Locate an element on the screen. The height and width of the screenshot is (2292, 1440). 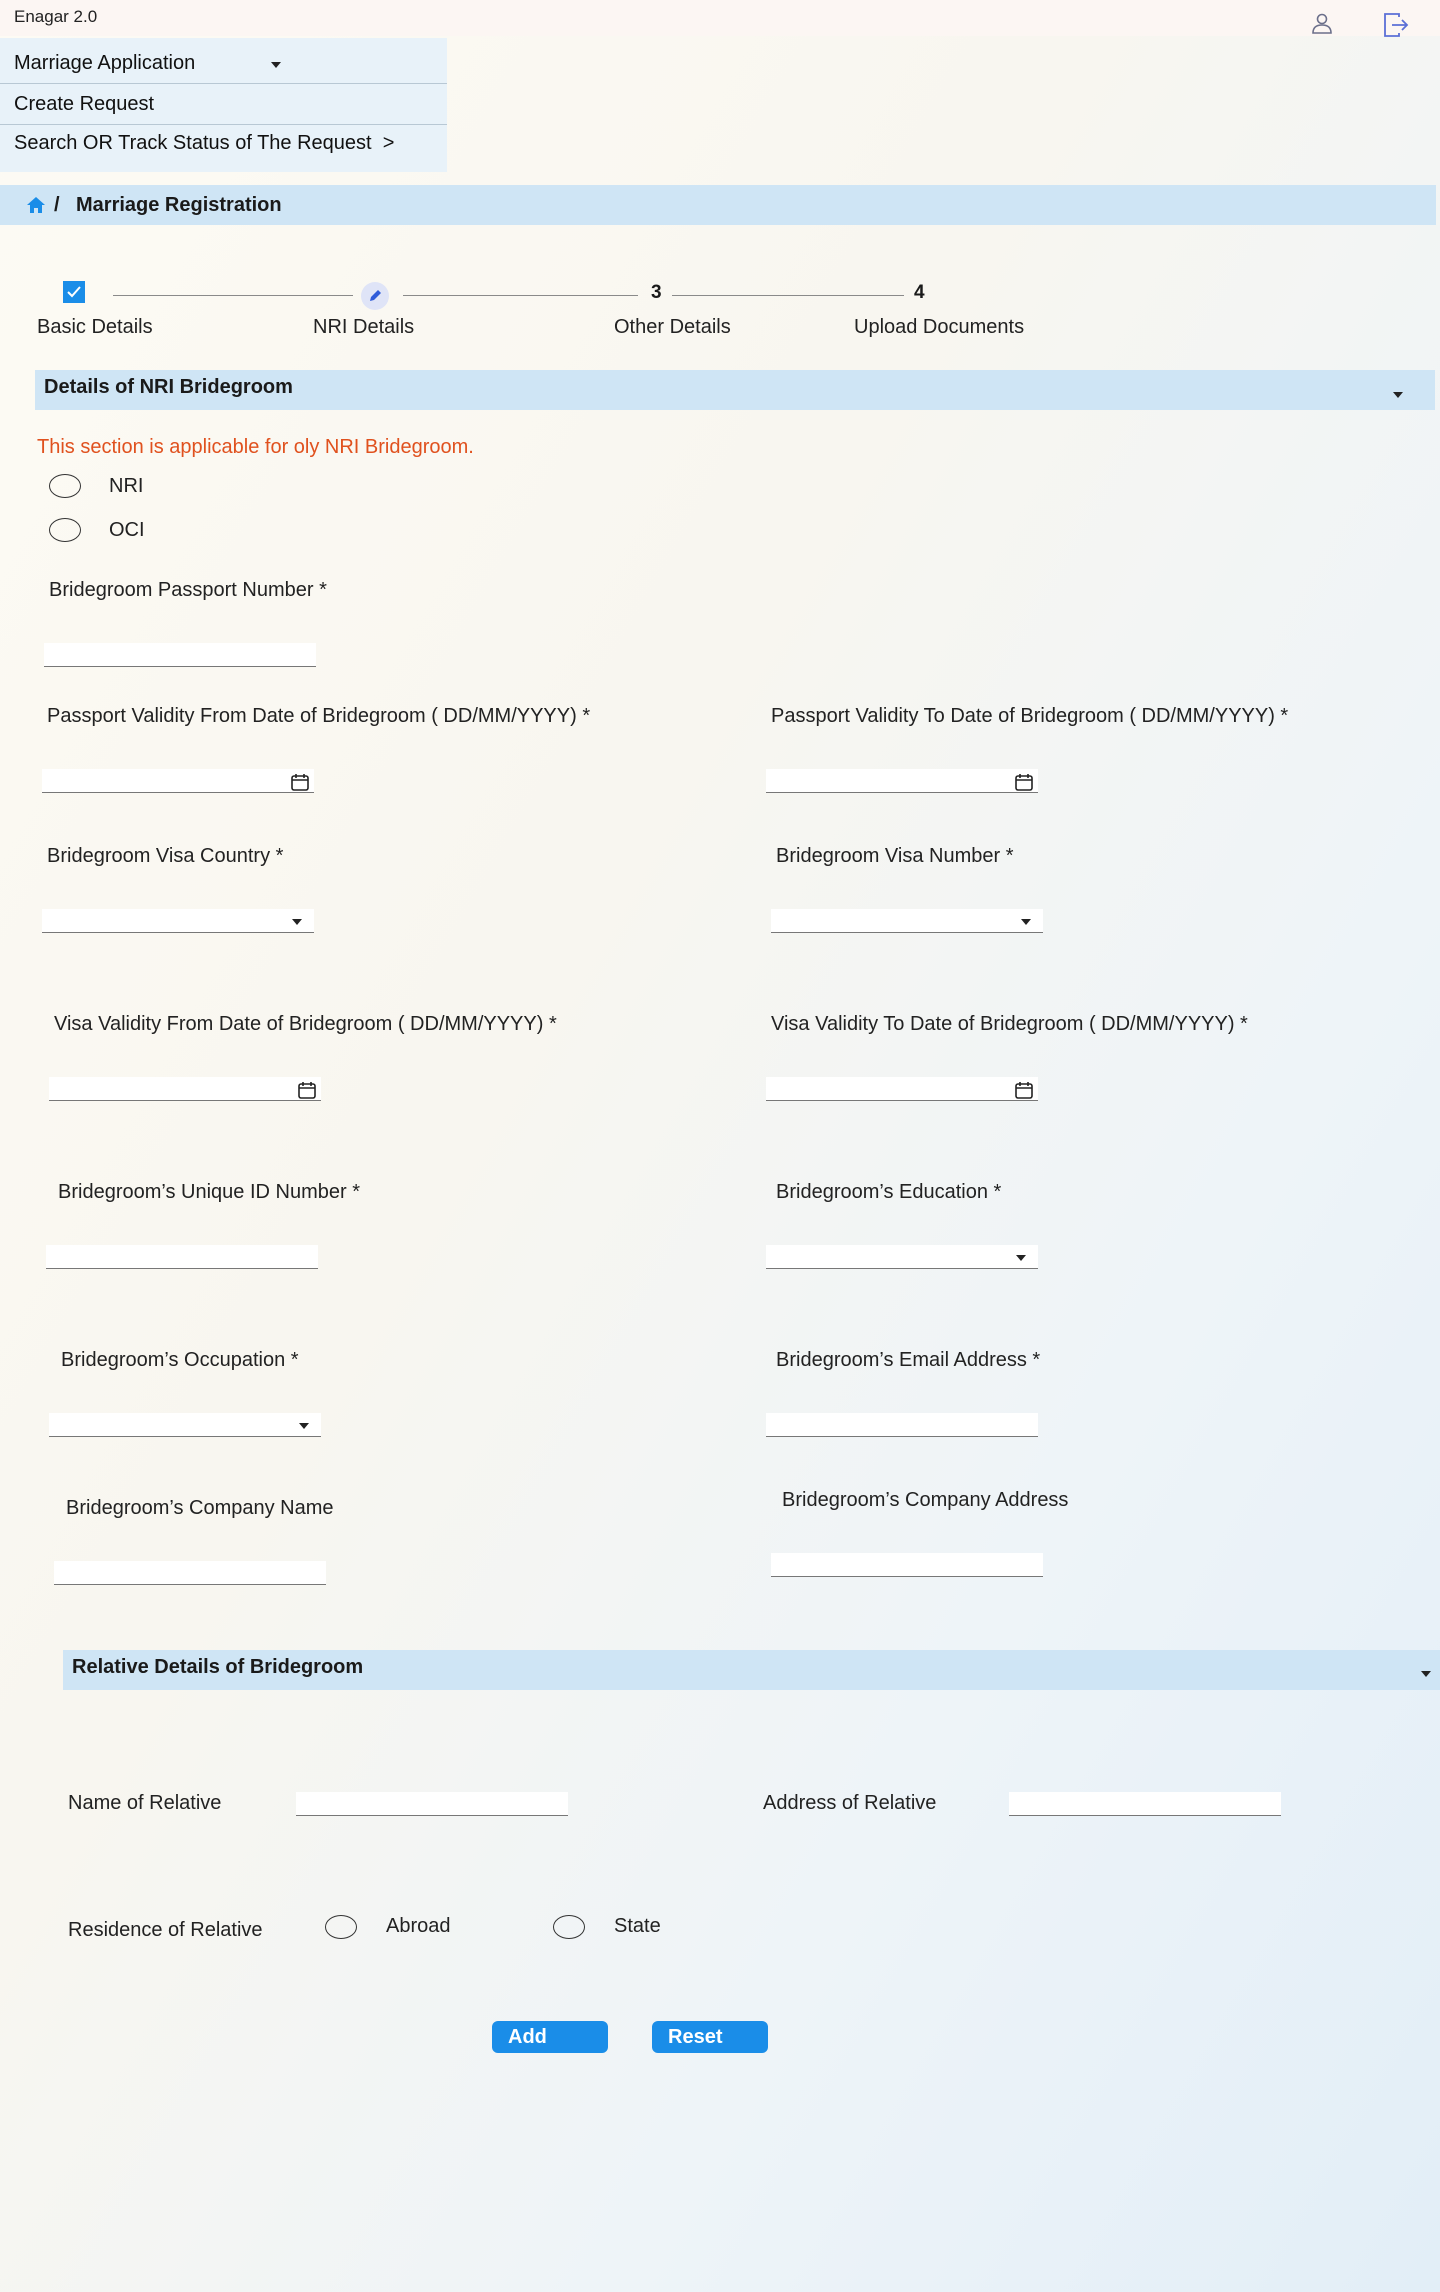
home-icon is located at coordinates (36, 207).